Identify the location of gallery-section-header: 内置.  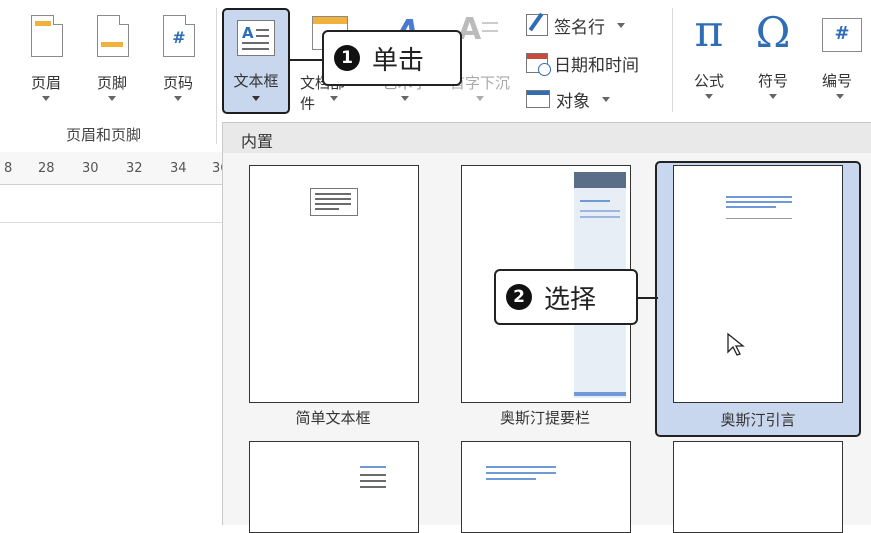
(547, 138).